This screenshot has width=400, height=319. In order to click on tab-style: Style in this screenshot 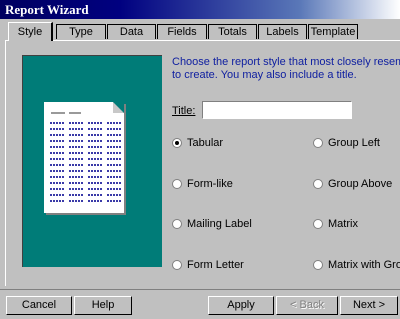, I will do `click(30, 31)`.